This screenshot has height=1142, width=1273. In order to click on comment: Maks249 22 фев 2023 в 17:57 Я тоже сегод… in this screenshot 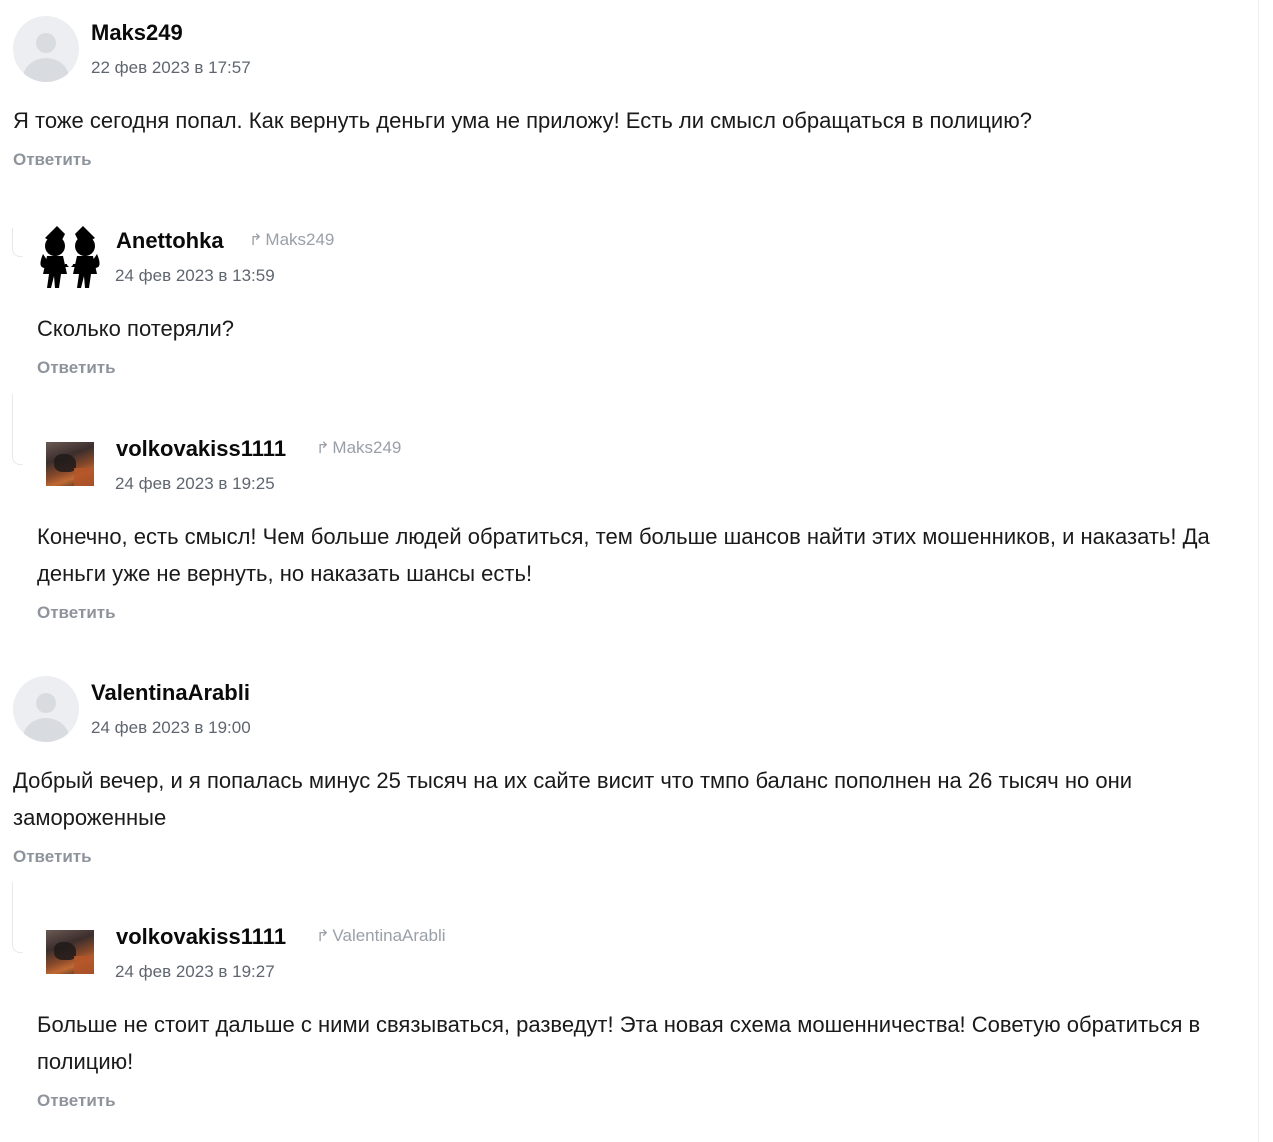, I will do `click(628, 93)`.